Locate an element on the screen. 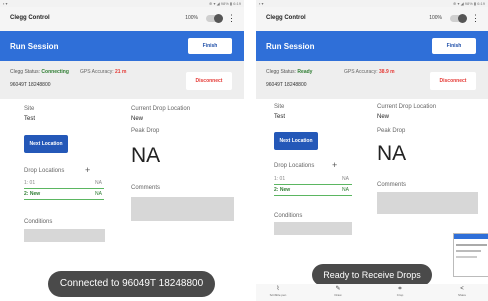  crop-button: ⌗ Crop is located at coordinates (400, 291).